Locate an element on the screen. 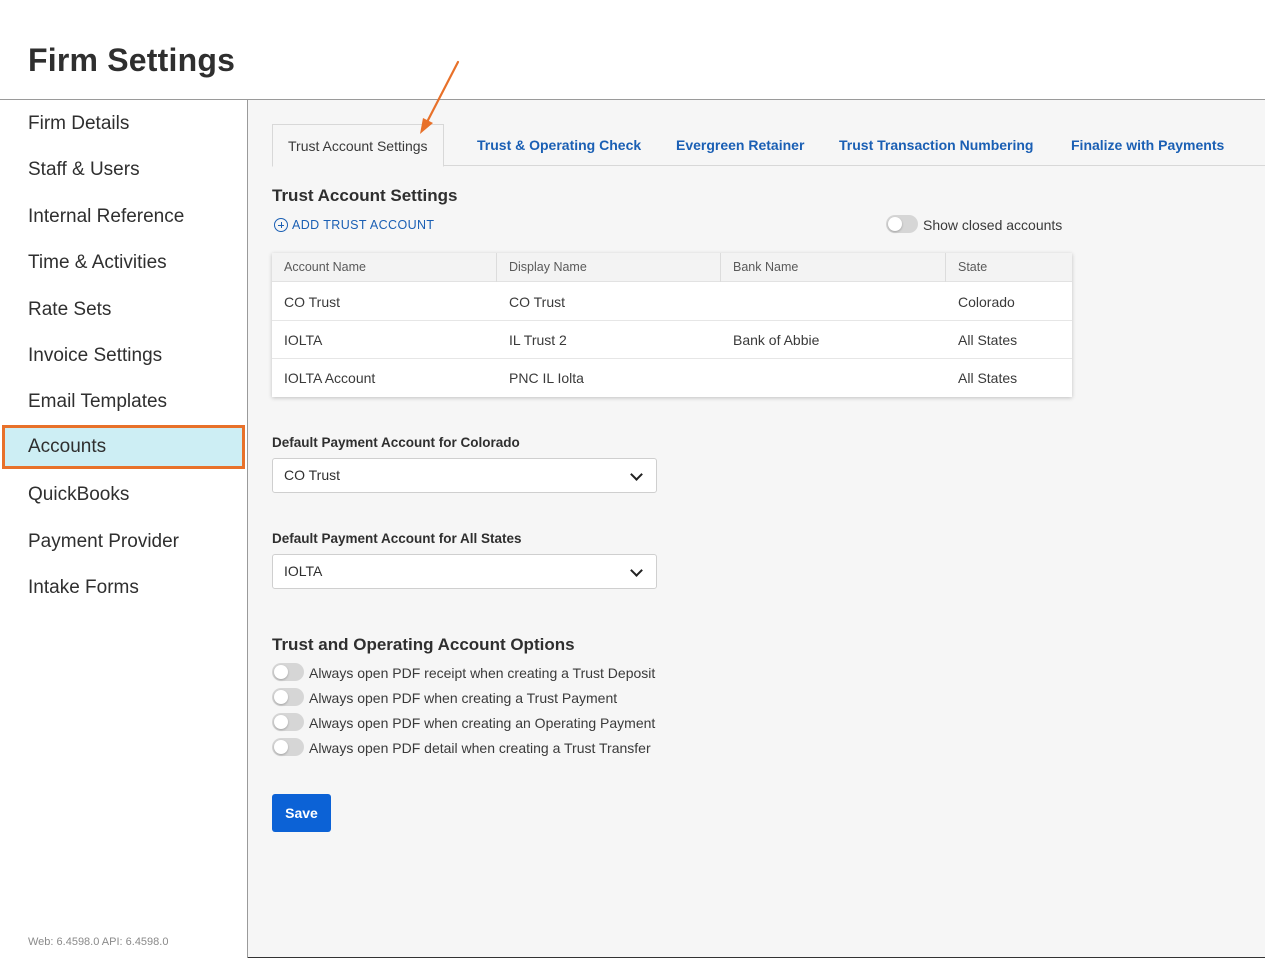  tab-trust-operating-check: Trust & Operating Check is located at coordinates (559, 145).